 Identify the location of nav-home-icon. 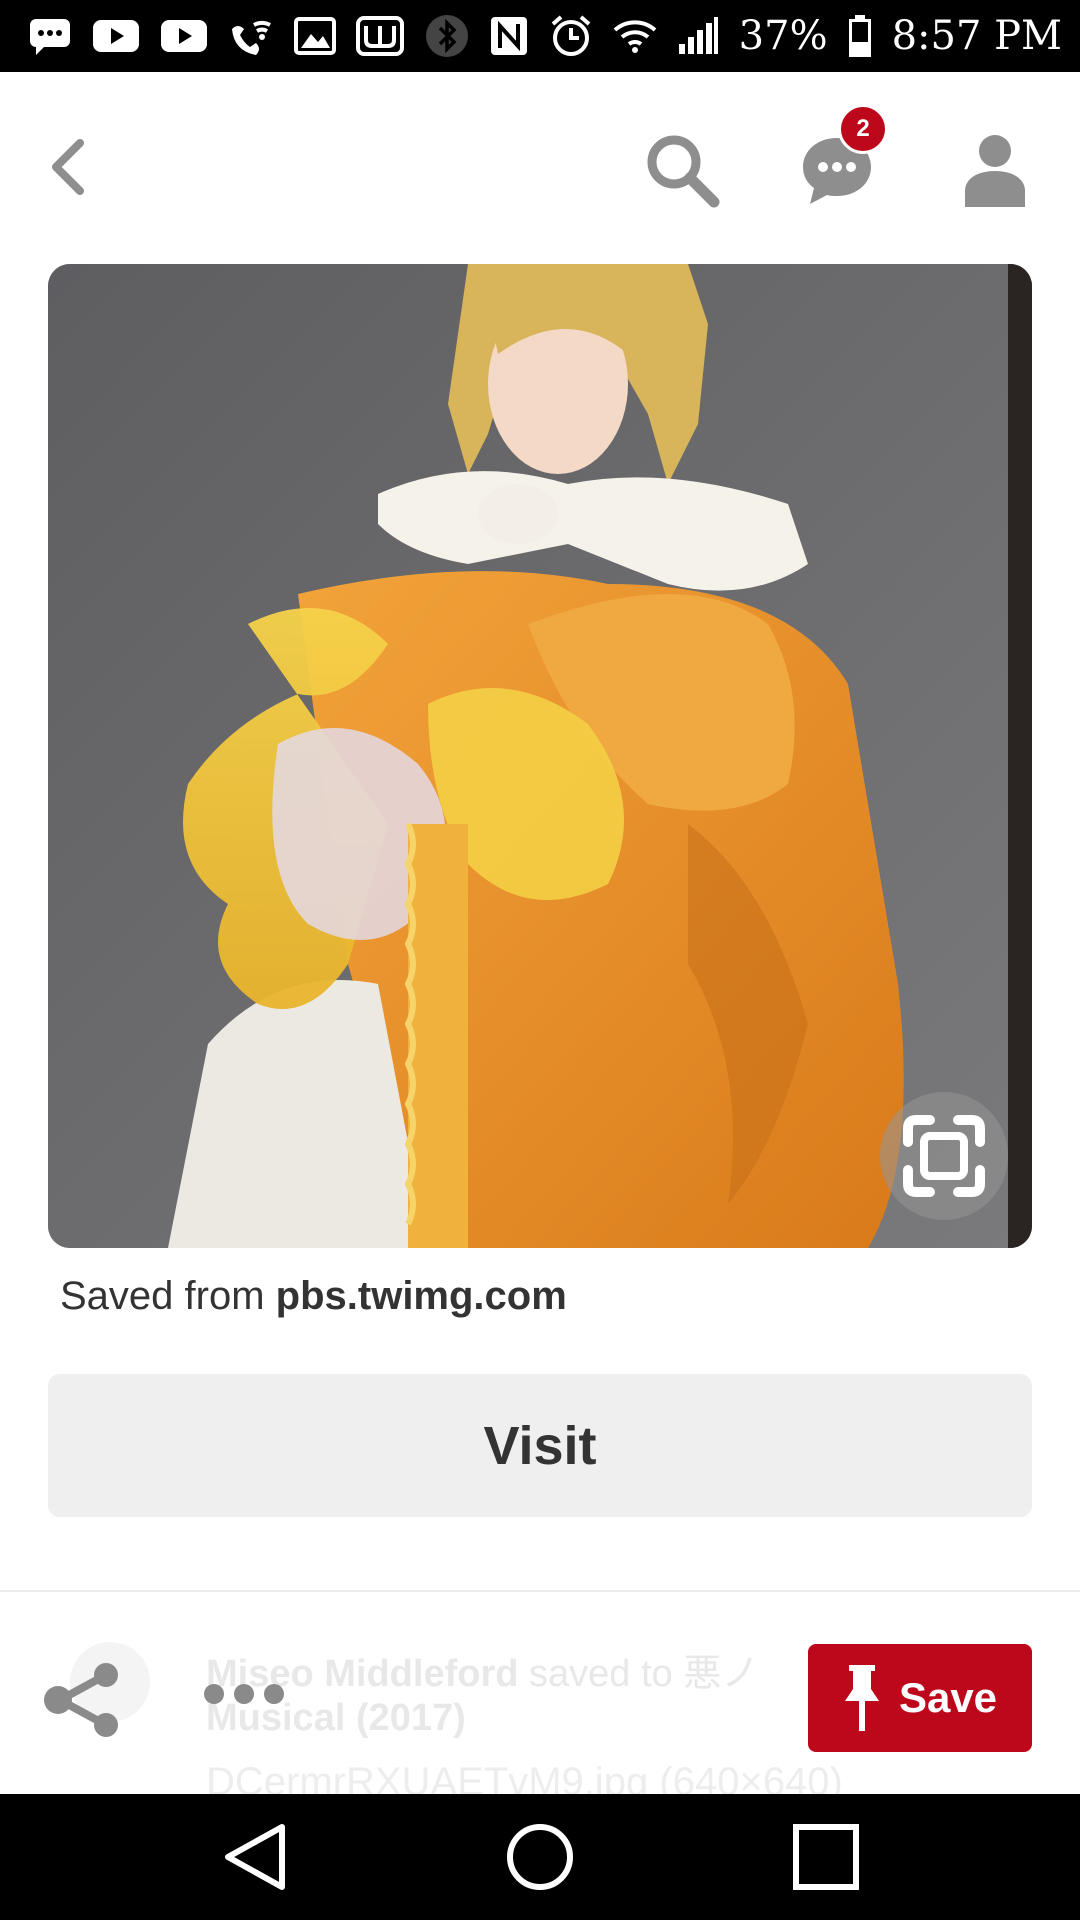
(540, 1857).